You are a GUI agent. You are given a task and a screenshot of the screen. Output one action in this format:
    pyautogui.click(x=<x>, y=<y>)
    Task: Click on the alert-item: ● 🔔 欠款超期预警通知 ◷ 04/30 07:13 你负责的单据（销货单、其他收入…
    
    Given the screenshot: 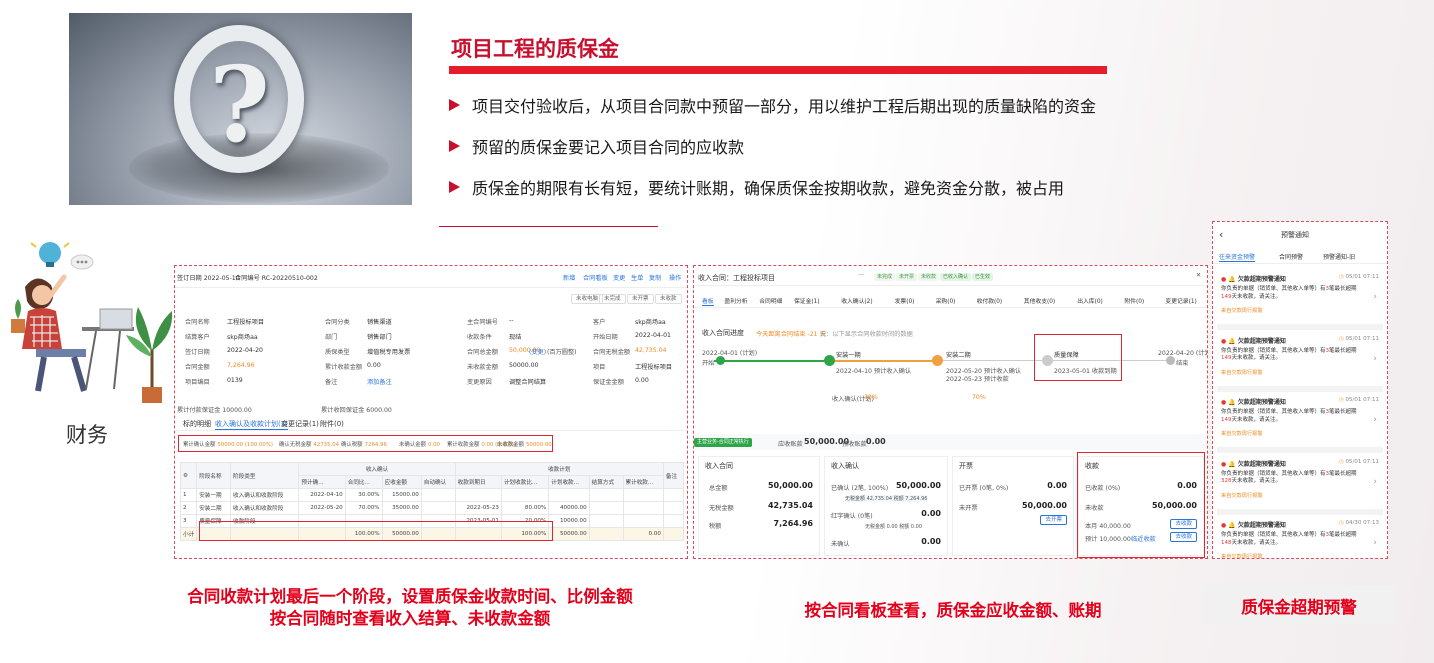 What is the action you would take?
    pyautogui.click(x=1300, y=537)
    